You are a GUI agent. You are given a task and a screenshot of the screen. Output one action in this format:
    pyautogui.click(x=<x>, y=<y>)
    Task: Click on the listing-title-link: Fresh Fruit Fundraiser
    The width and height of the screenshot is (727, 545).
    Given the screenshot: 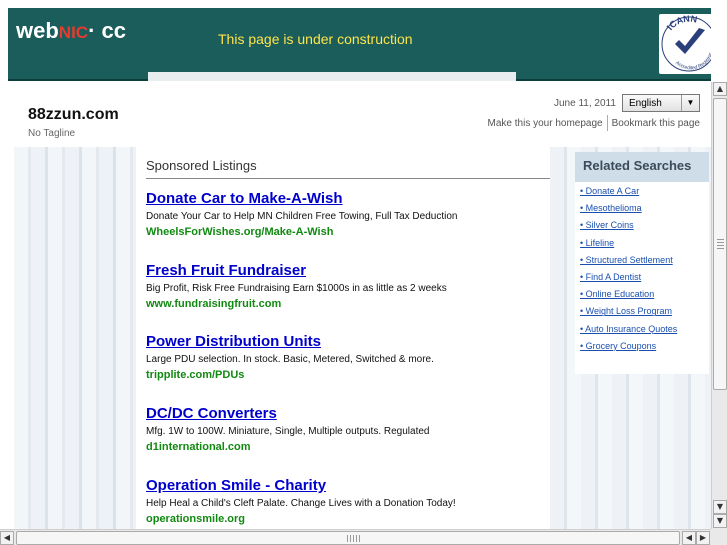 What is the action you would take?
    pyautogui.click(x=346, y=270)
    